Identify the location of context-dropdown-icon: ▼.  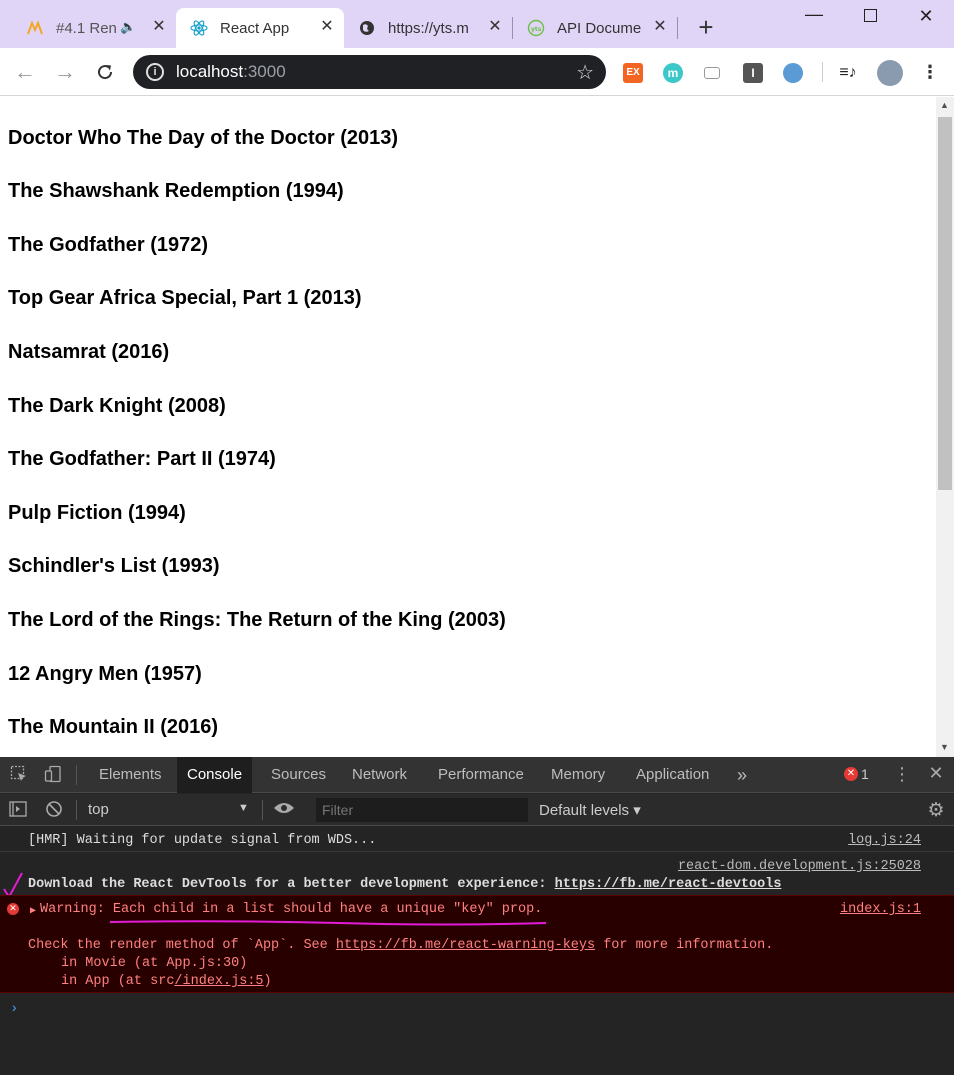
(243, 808).